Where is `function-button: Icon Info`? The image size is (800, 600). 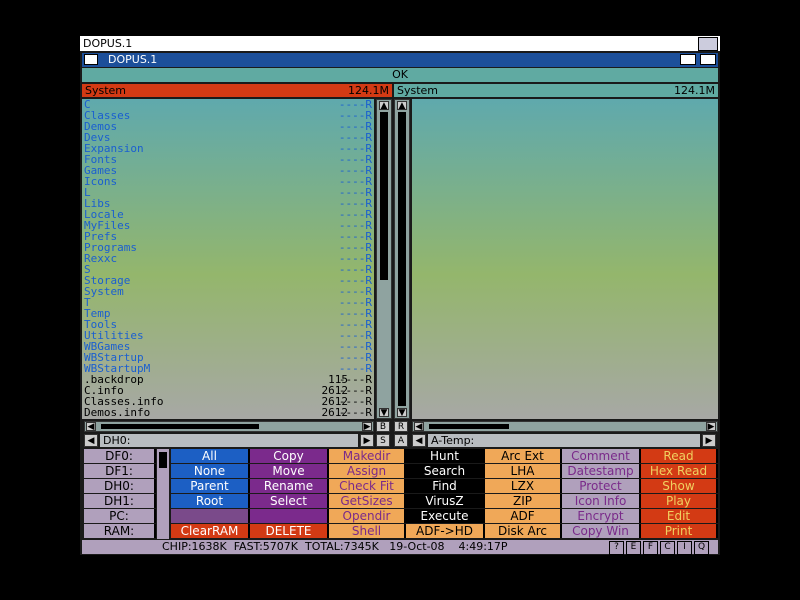 function-button: Icon Info is located at coordinates (601, 501).